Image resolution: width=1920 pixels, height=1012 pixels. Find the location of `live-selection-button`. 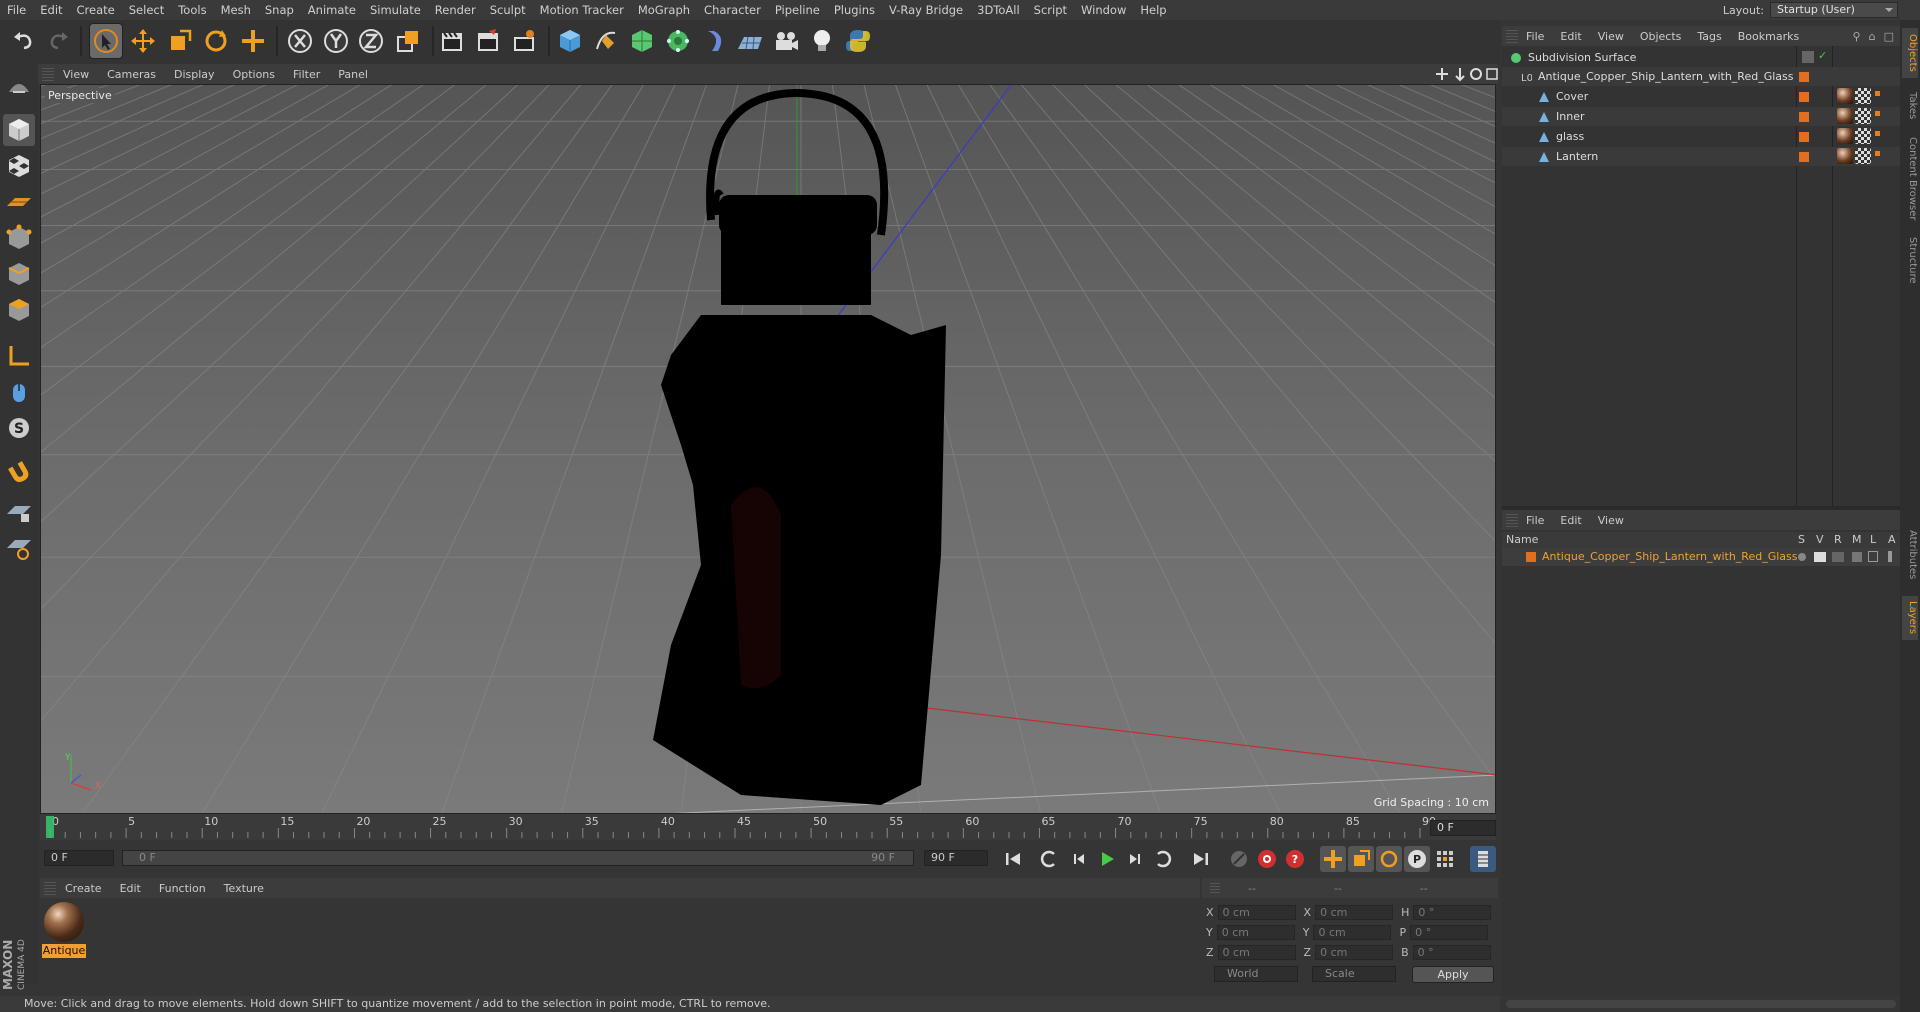

live-selection-button is located at coordinates (106, 41).